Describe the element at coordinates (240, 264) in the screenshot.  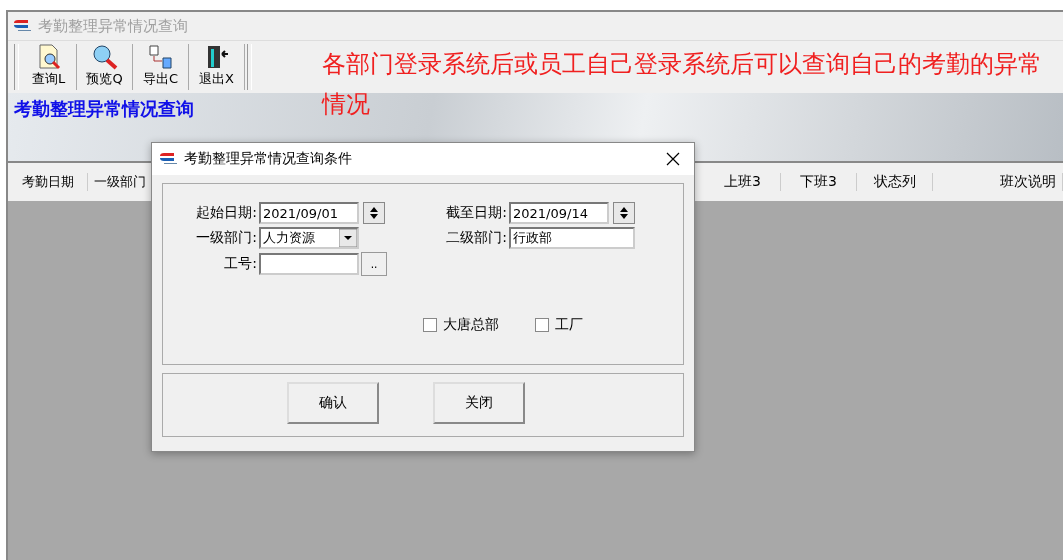
I see `field-label: 工号:` at that location.